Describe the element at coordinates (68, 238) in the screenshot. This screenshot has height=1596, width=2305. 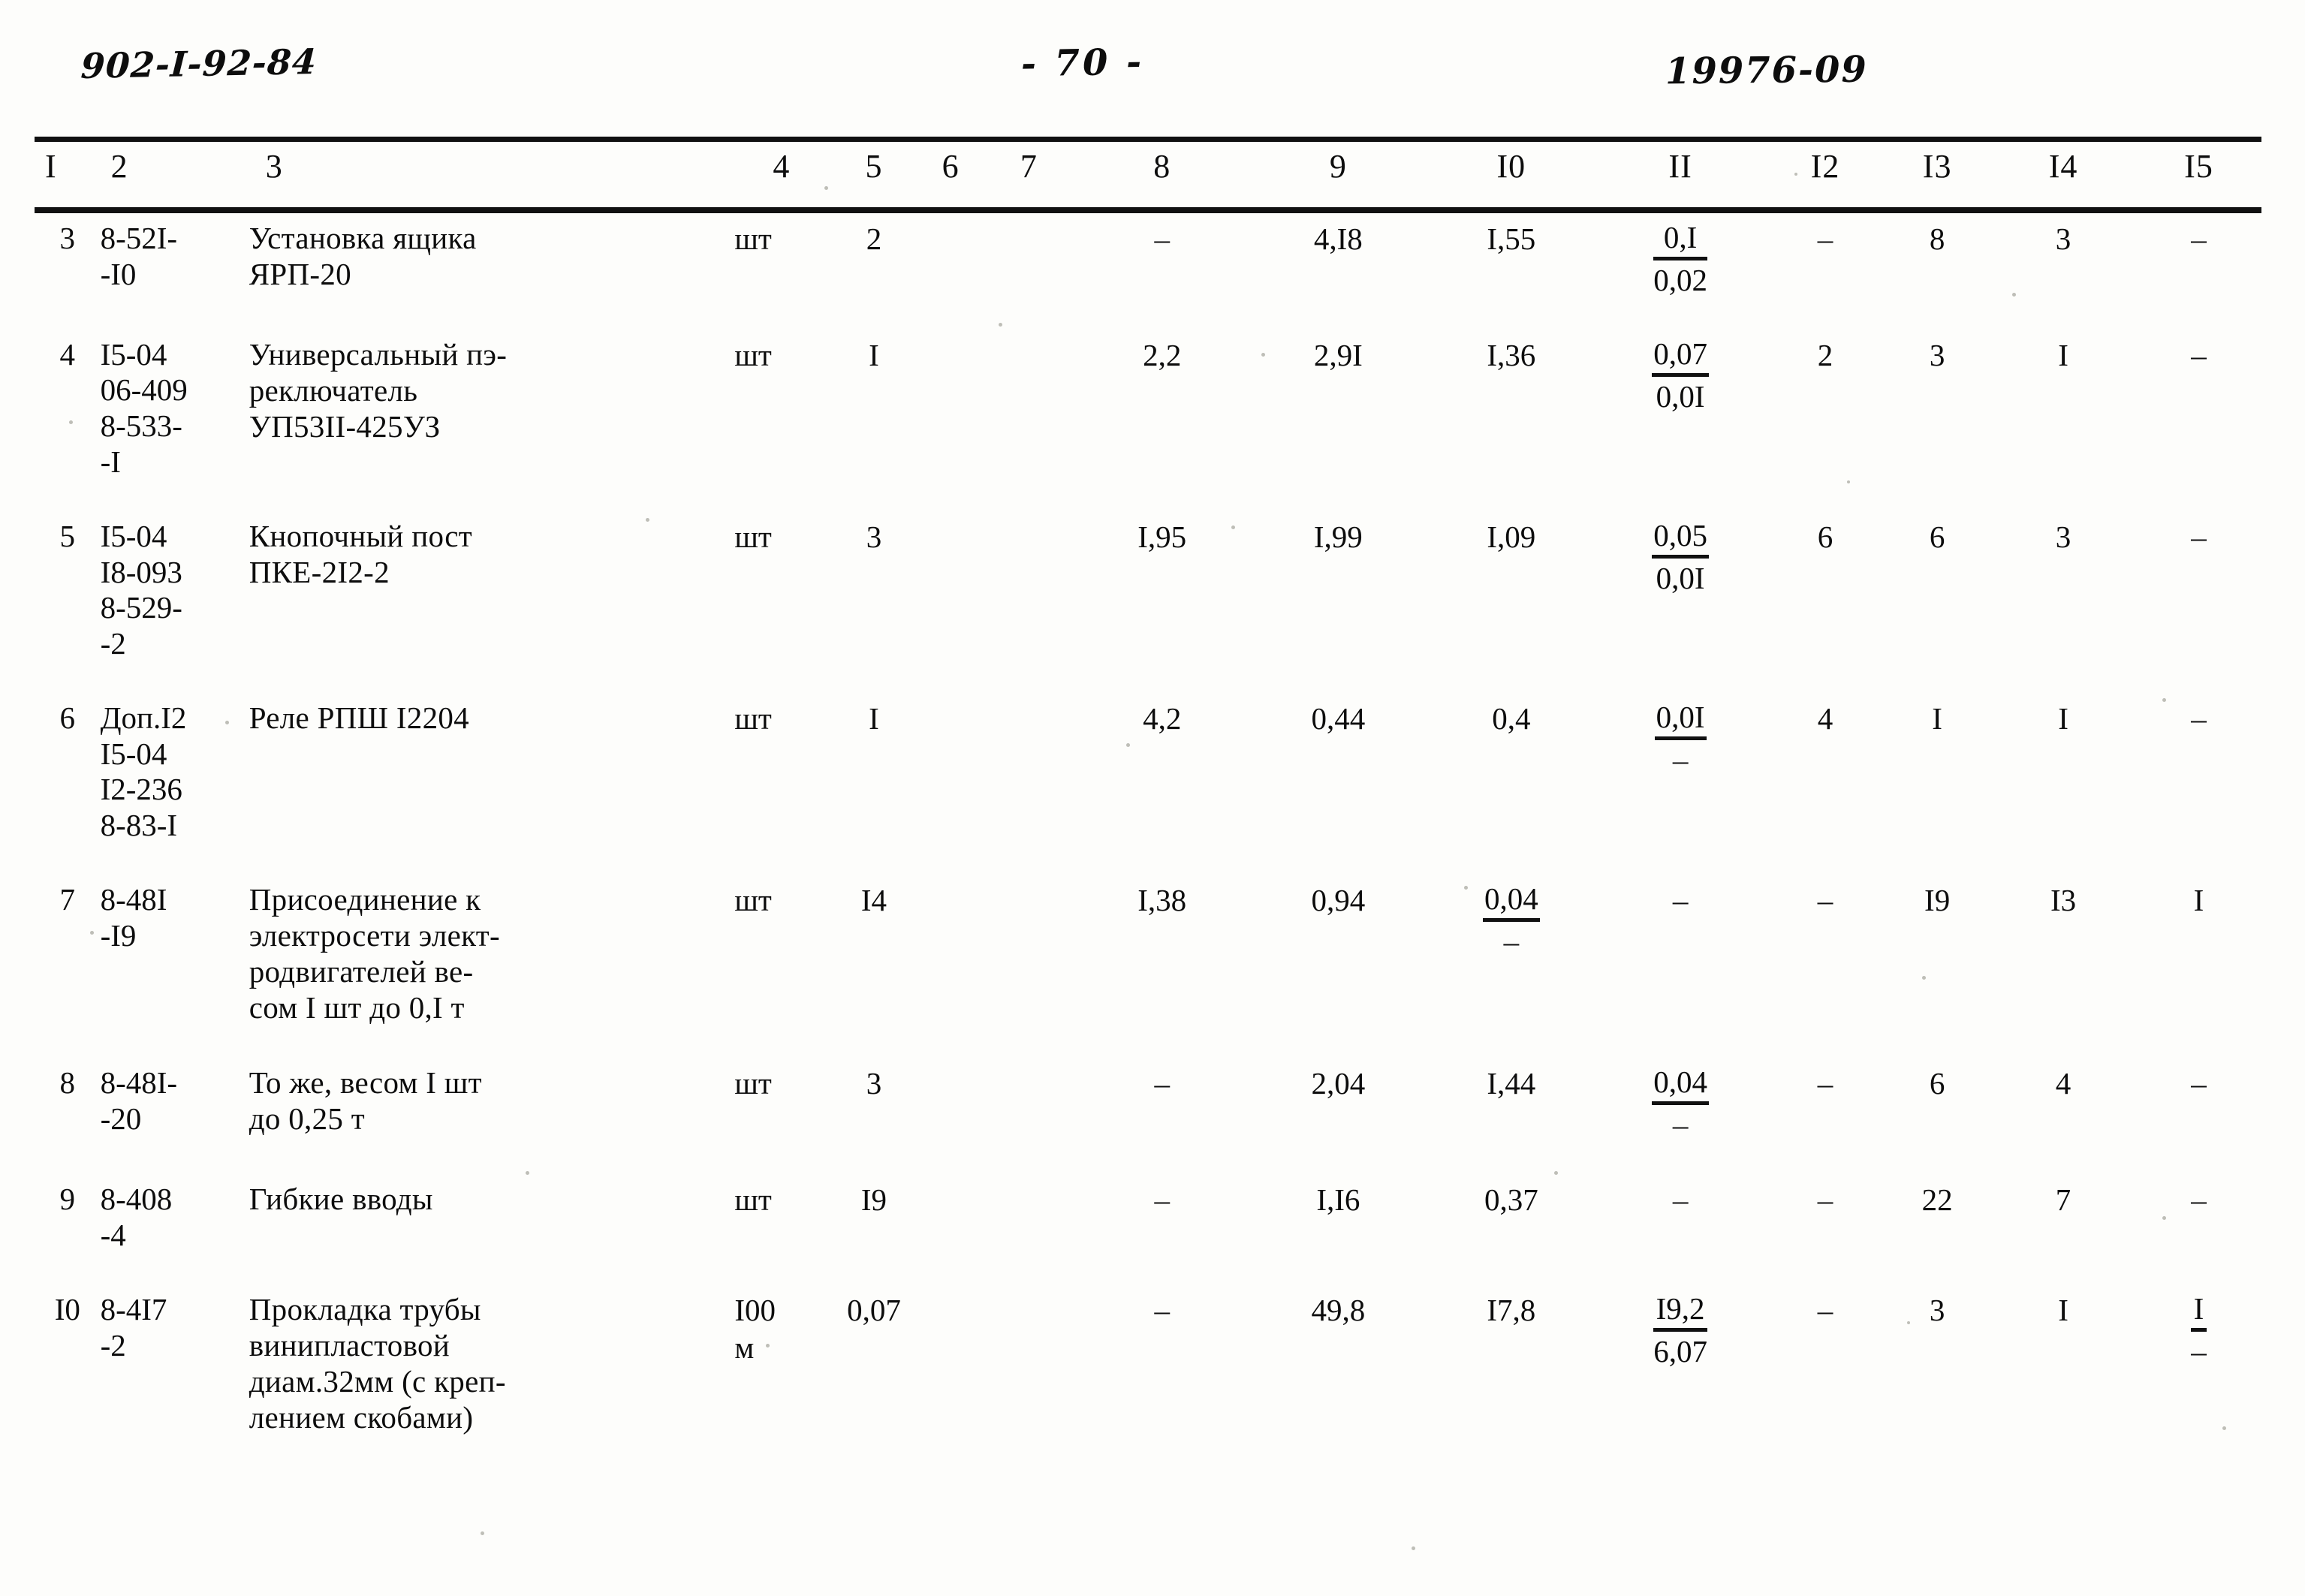
I see `row-position: 3` at that location.